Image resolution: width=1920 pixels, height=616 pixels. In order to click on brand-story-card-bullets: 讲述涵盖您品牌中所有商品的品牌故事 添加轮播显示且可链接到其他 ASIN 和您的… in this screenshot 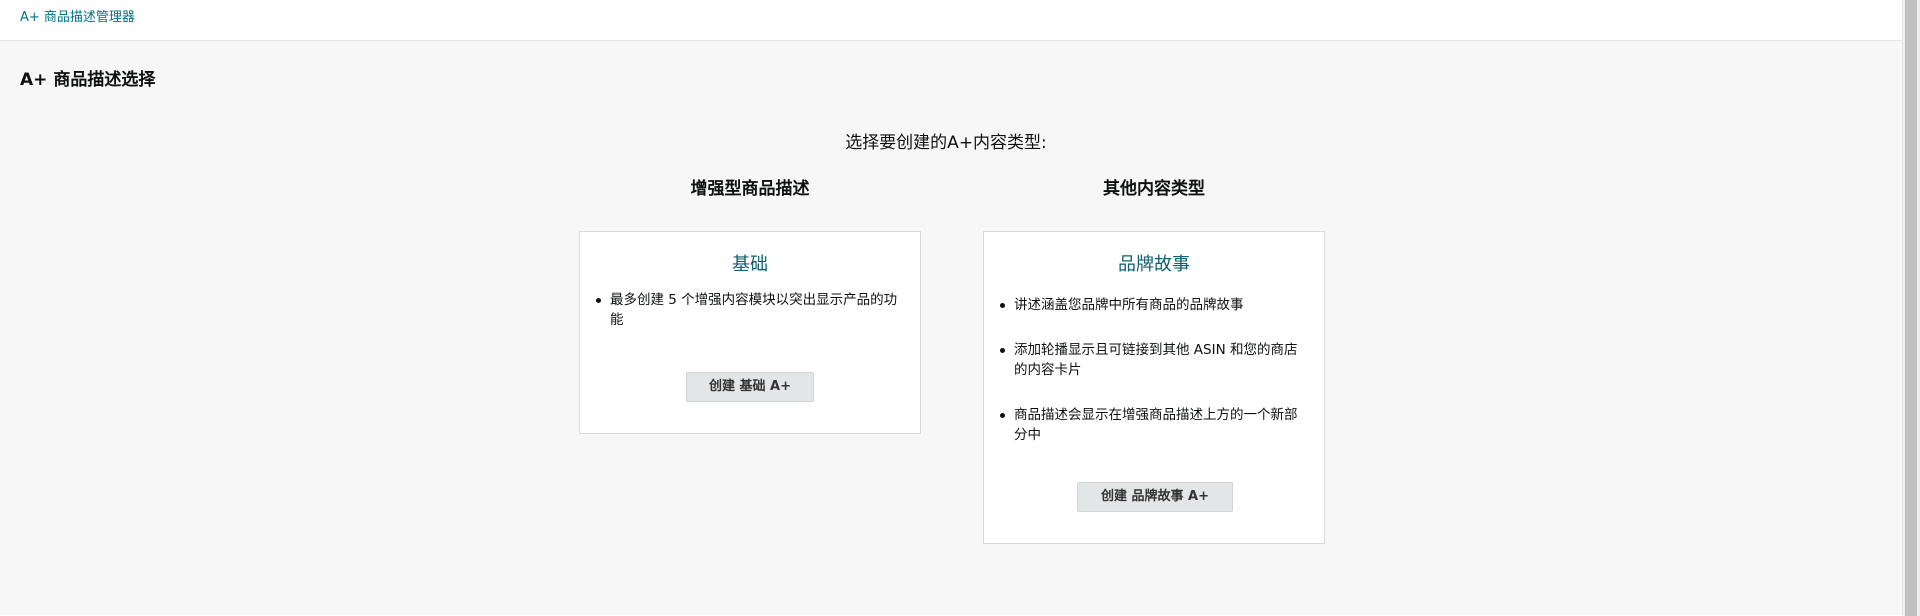, I will do `click(1152, 382)`.